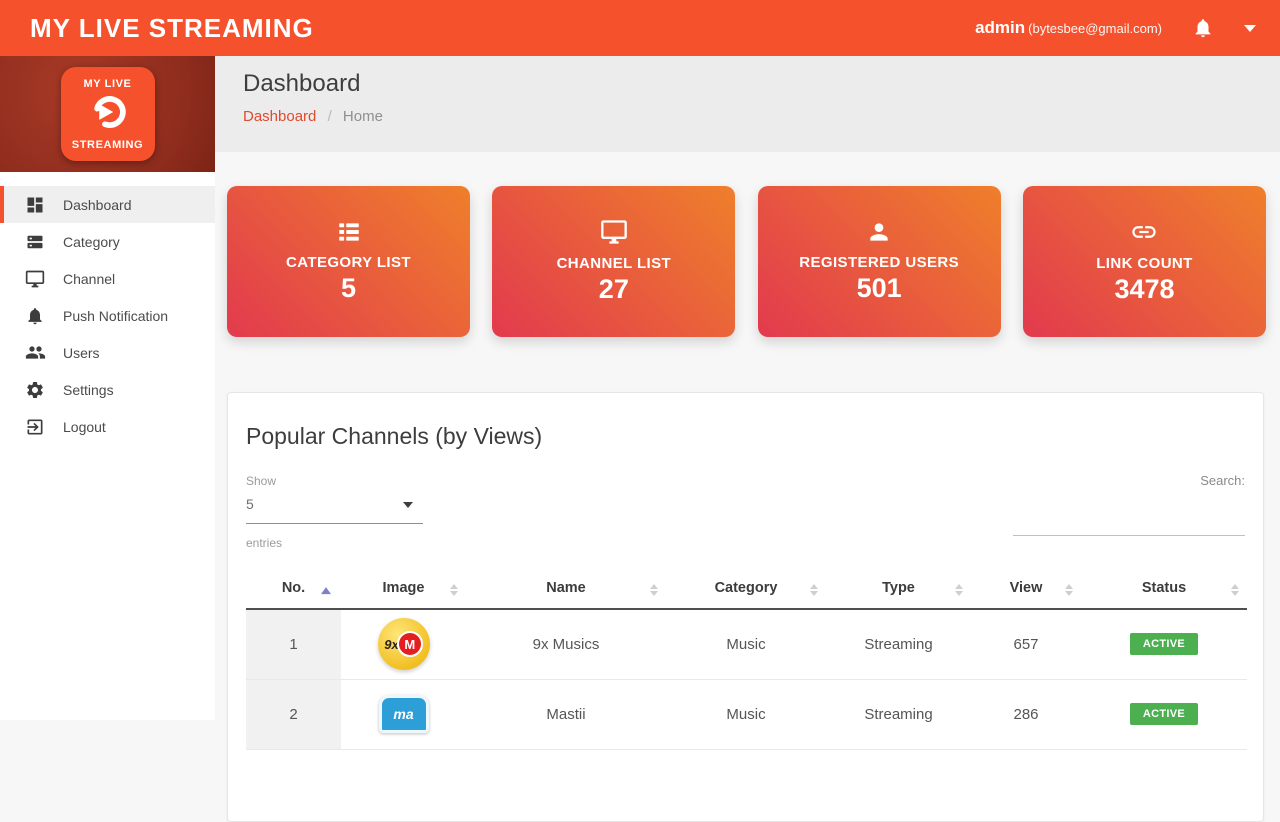 This screenshot has width=1280, height=822. What do you see at coordinates (293, 644) in the screenshot?
I see `cell-no: 1` at bounding box center [293, 644].